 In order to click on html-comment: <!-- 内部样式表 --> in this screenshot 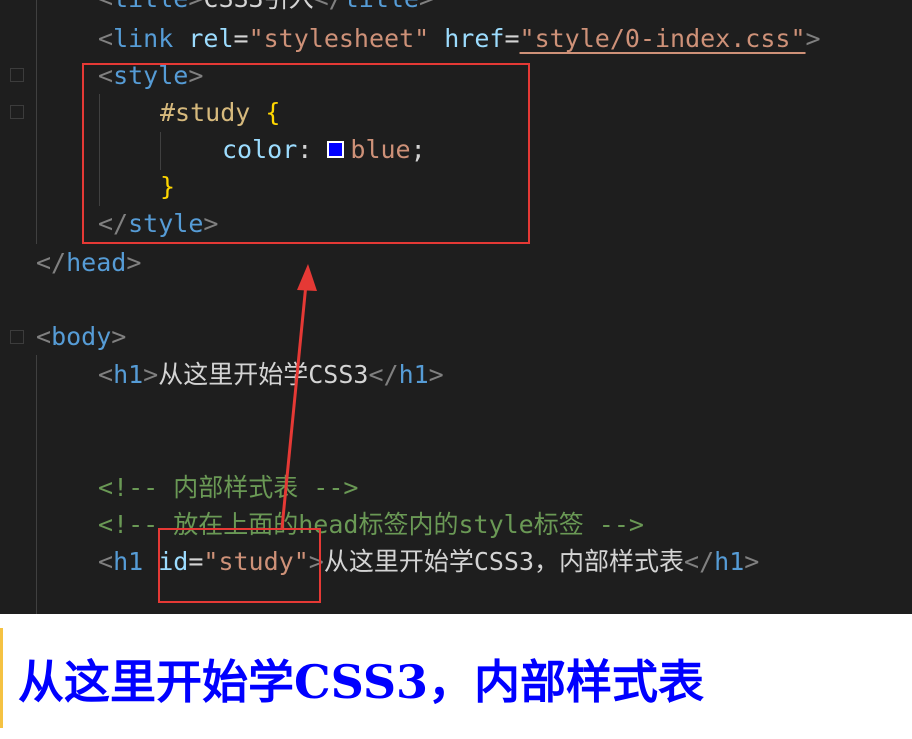, I will do `click(228, 487)`.